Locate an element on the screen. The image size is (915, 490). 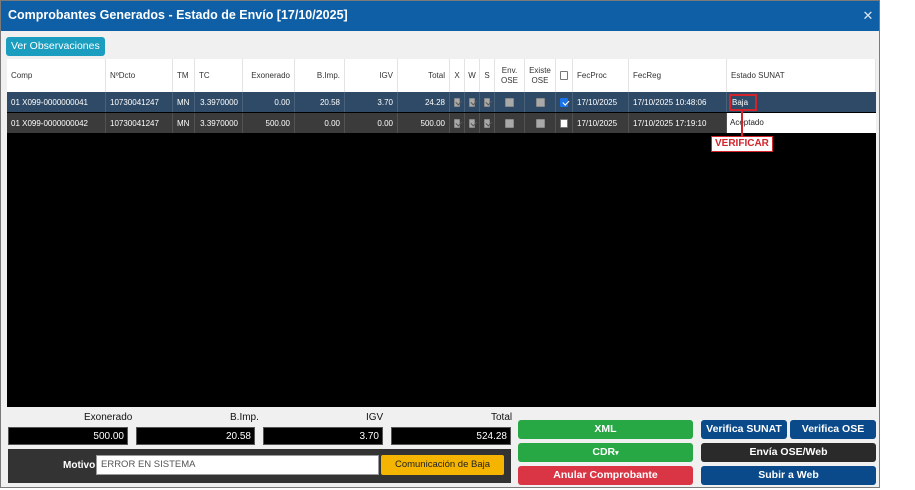
cdr-label: CDR is located at coordinates (604, 452).